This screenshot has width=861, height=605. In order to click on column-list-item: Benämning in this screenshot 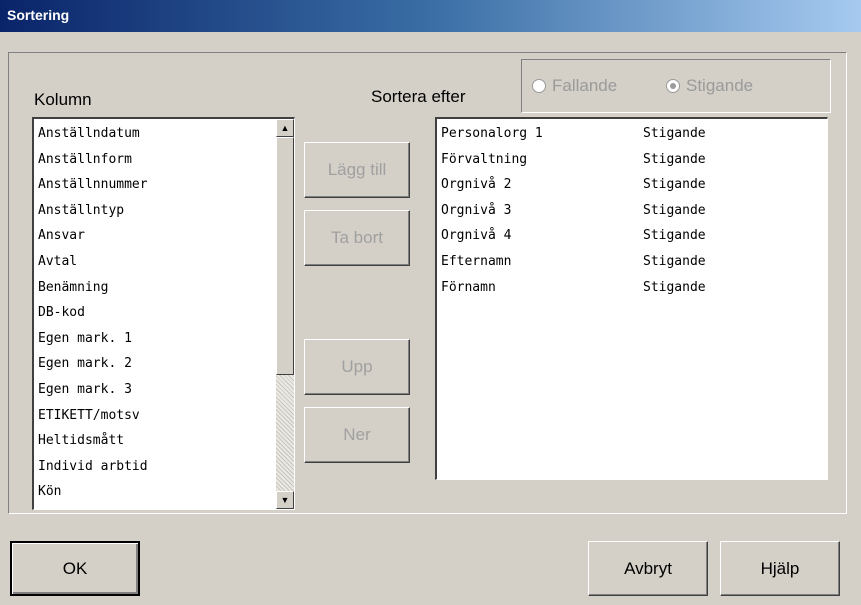, I will do `click(164, 288)`.